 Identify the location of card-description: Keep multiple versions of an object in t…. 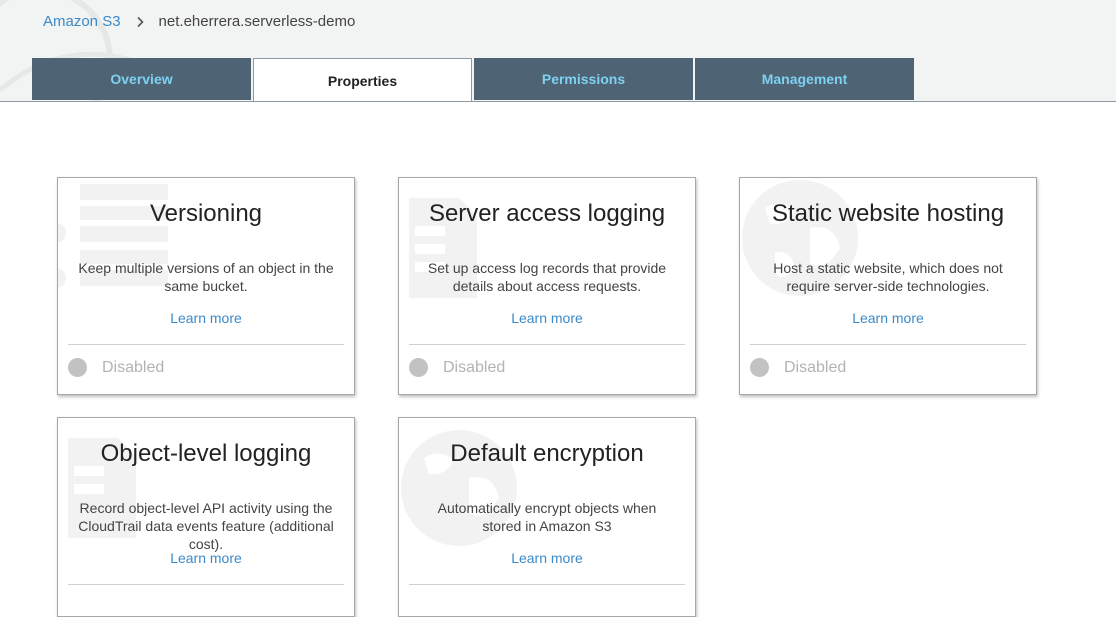
(206, 277).